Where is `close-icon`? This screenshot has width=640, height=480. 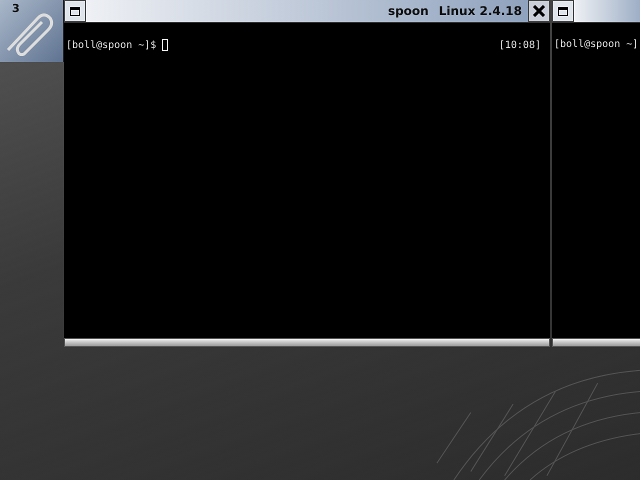 close-icon is located at coordinates (539, 11).